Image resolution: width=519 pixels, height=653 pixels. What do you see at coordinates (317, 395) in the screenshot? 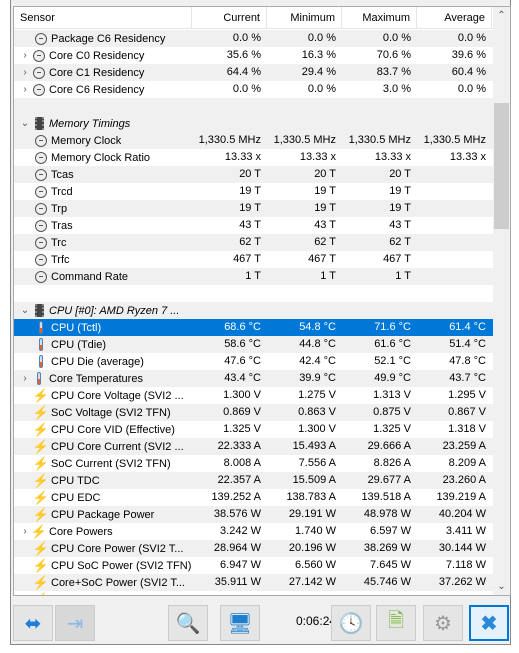
I see `minimum-value: 1.275 V` at bounding box center [317, 395].